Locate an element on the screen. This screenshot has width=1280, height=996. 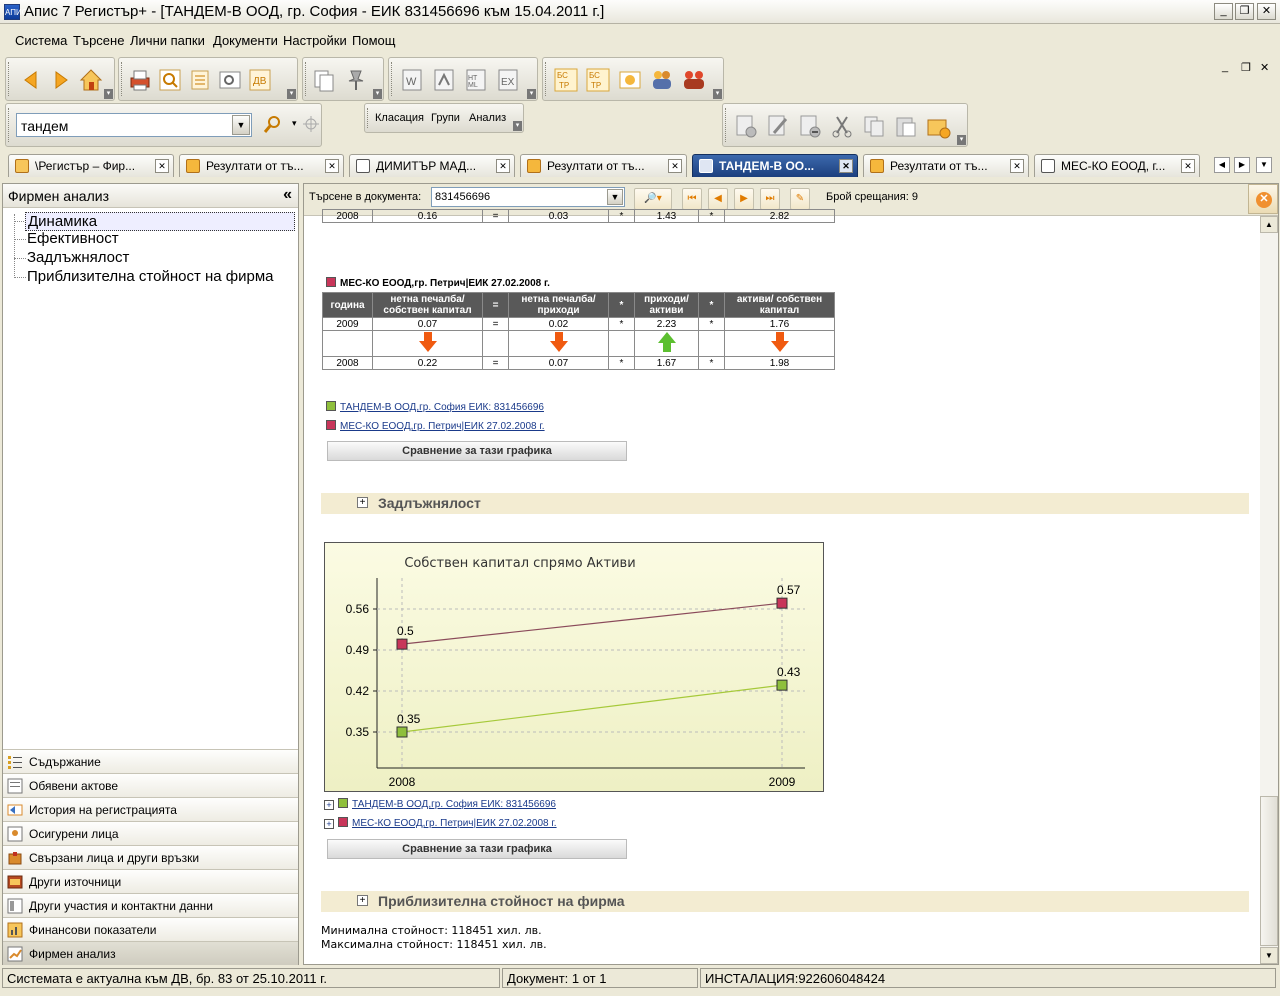
documents-button is located at coordinates (324, 80).